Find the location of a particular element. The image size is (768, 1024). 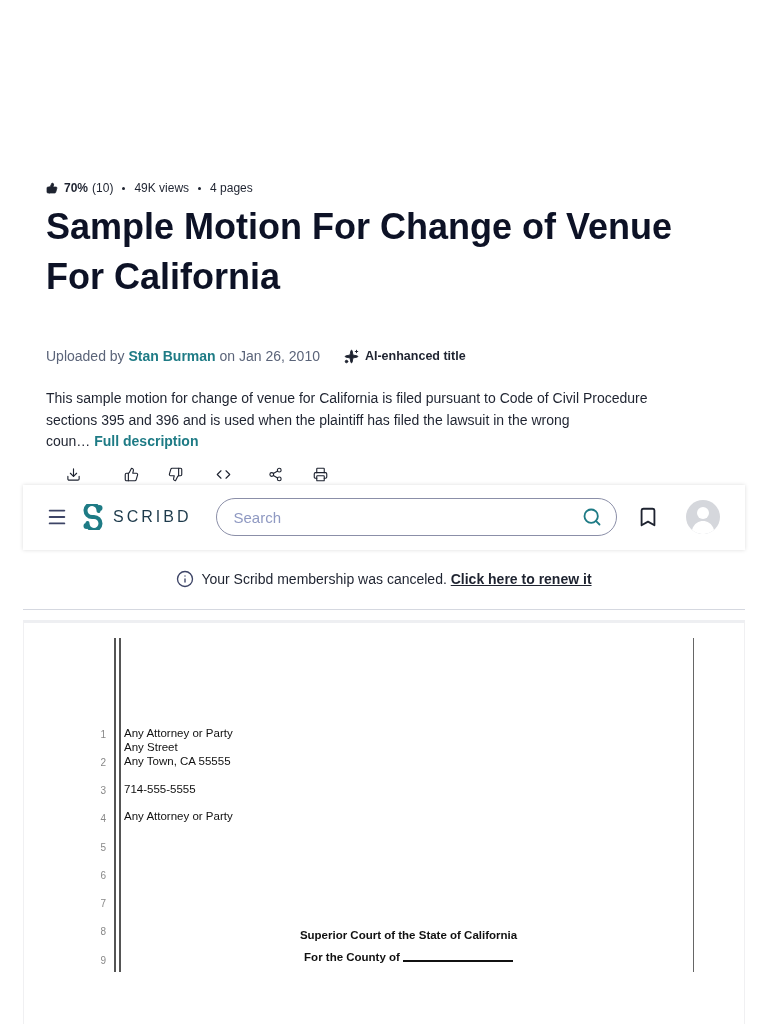

document-description: This sample motion for change of venue for California is filed pursuant to Code of Civil Procedure sections 395 and 396 and is used when the plaintiff has filed the lawsuit in the wrong coun… Full description is located at coordinates (347, 420).